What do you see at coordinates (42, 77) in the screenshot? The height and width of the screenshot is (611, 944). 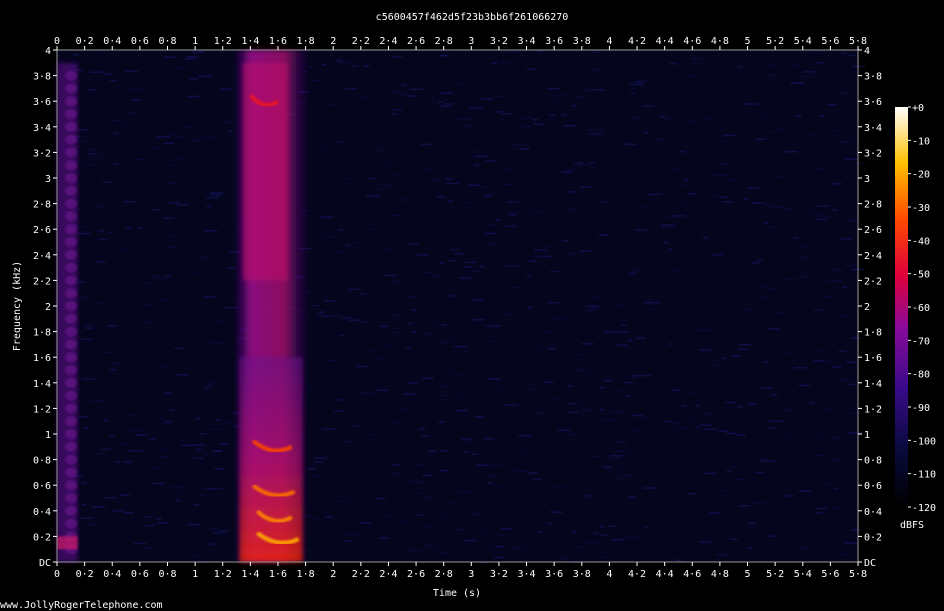 I see `y-tick-label: 3·8` at bounding box center [42, 77].